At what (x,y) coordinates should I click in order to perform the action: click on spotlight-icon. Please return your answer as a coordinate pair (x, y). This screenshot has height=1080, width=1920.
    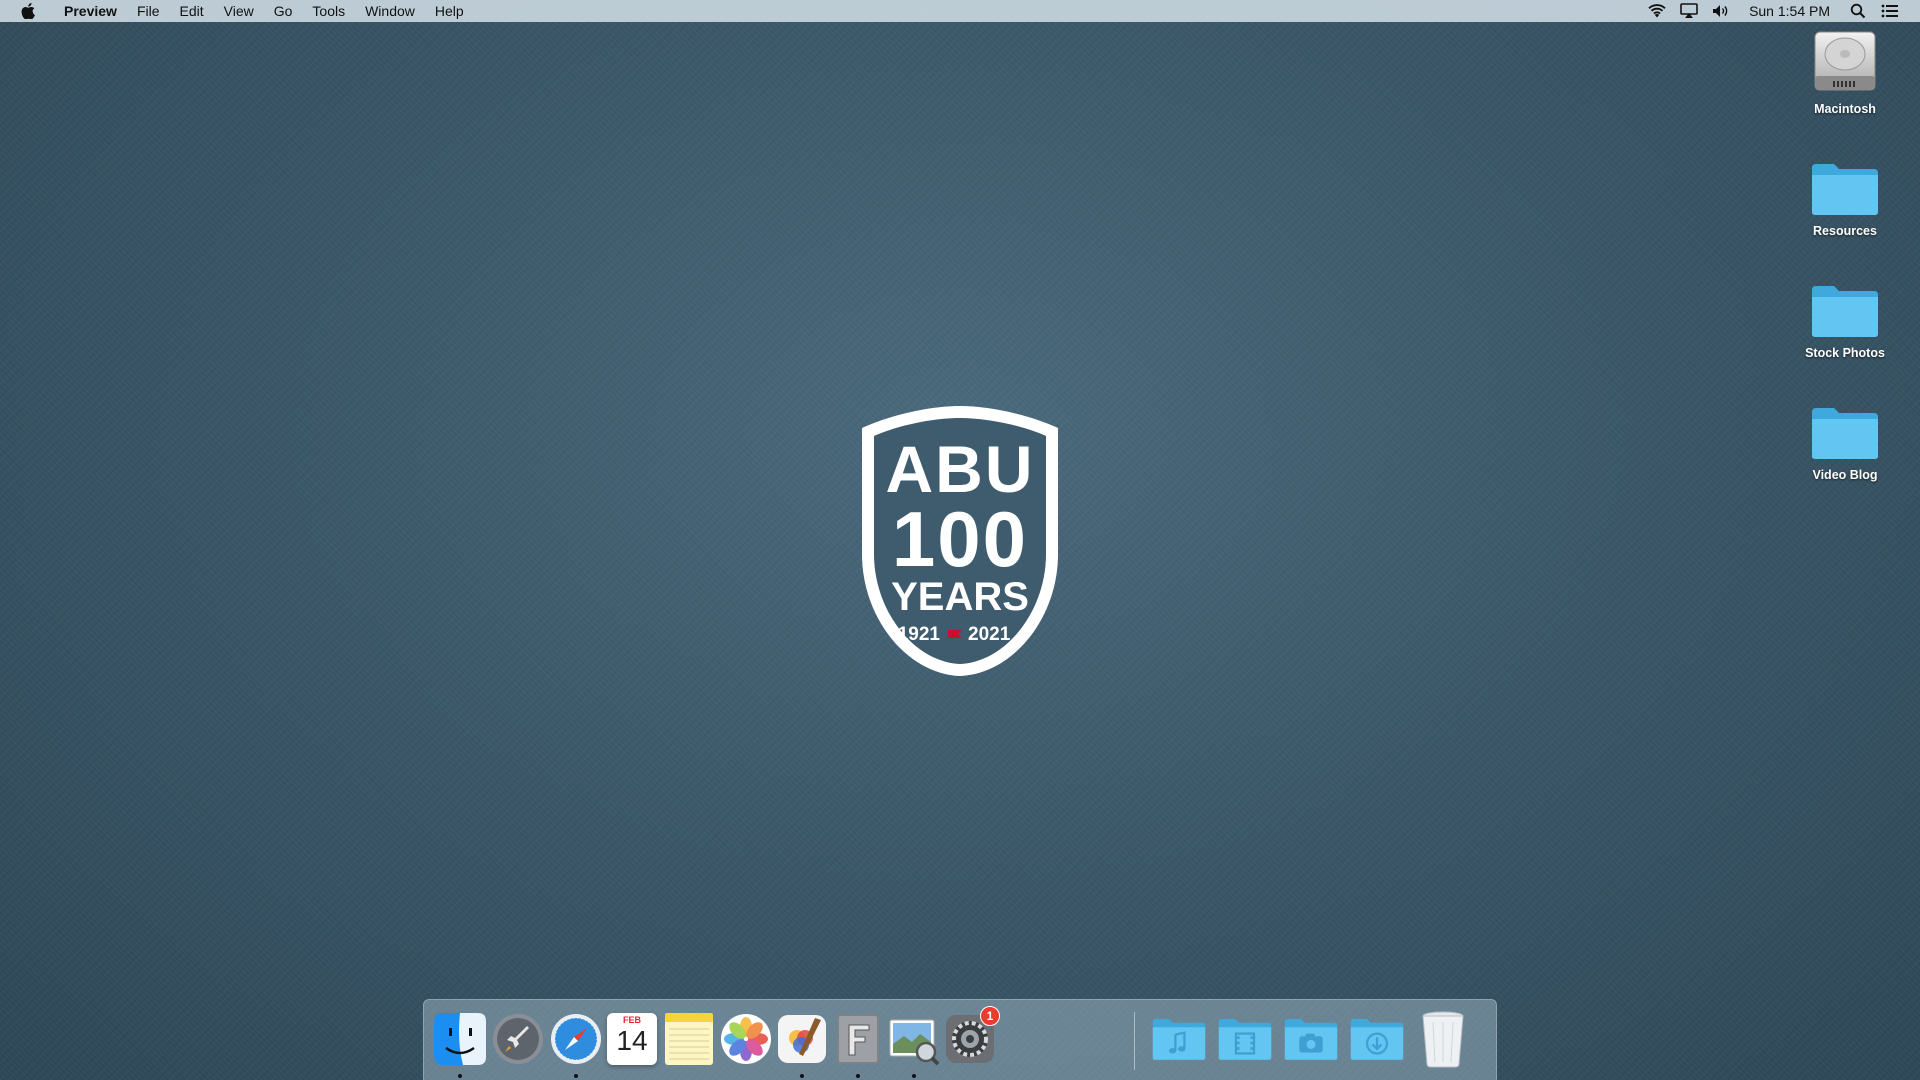
    Looking at the image, I should click on (1858, 11).